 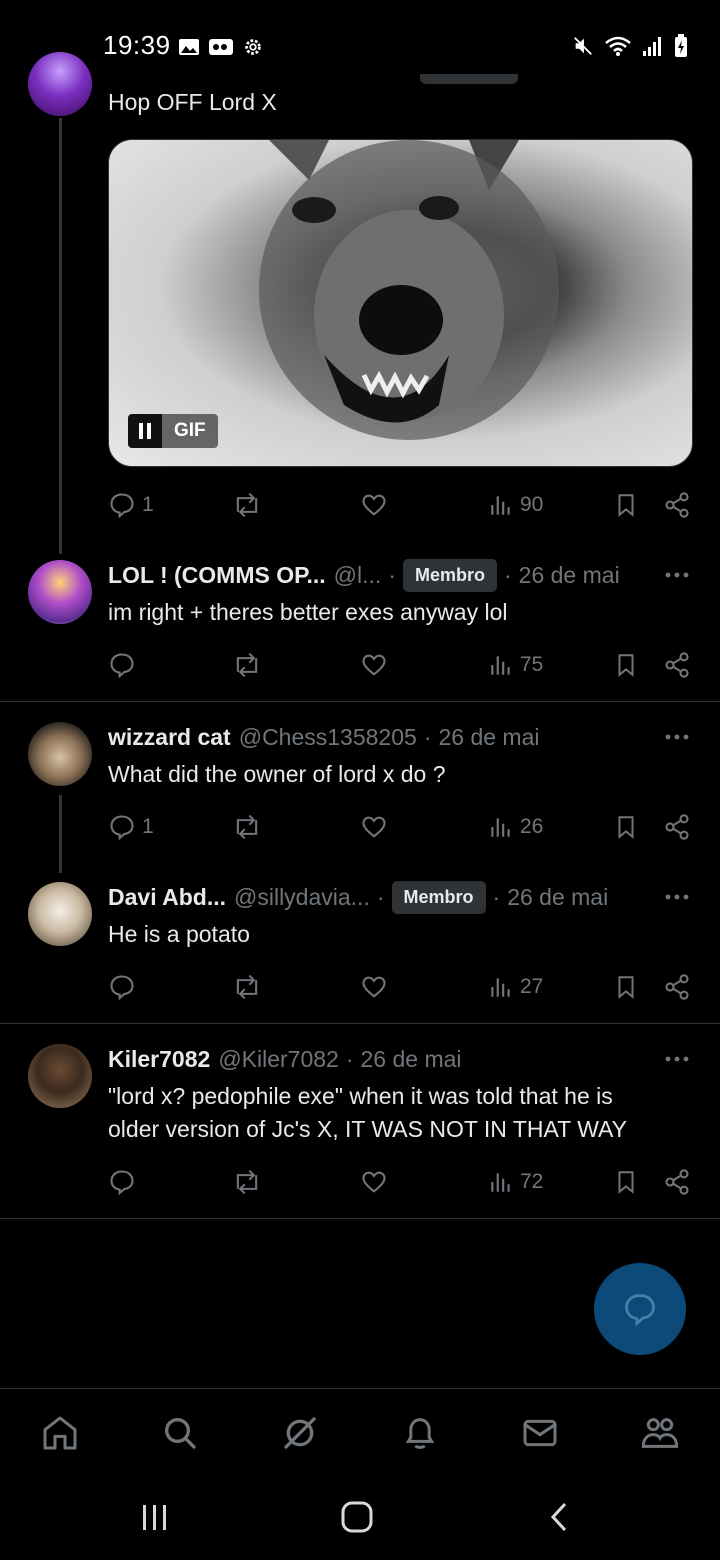 What do you see at coordinates (515, 505) in the screenshot?
I see `views-button: 90` at bounding box center [515, 505].